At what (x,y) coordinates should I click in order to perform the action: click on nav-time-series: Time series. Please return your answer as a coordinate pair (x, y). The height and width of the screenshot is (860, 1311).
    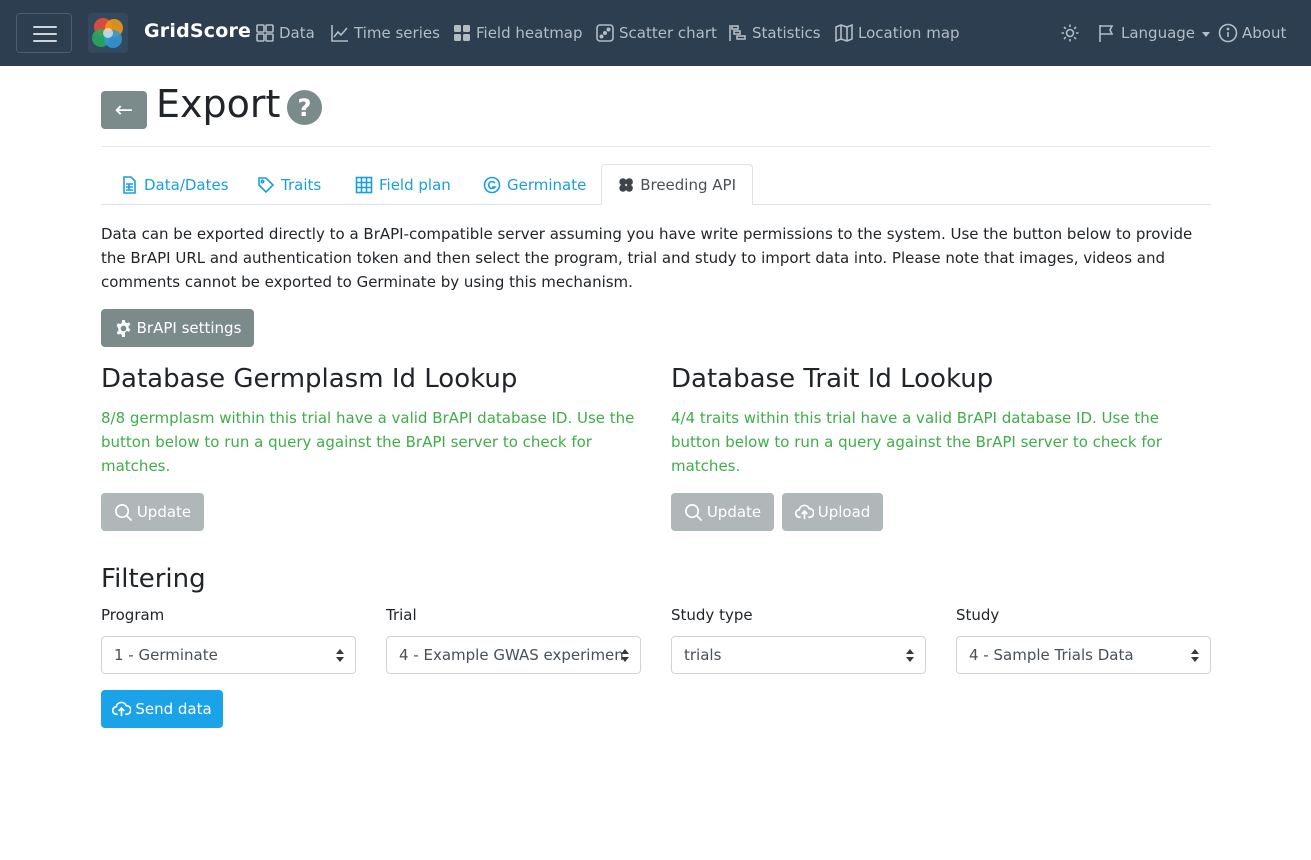
    Looking at the image, I should click on (385, 33).